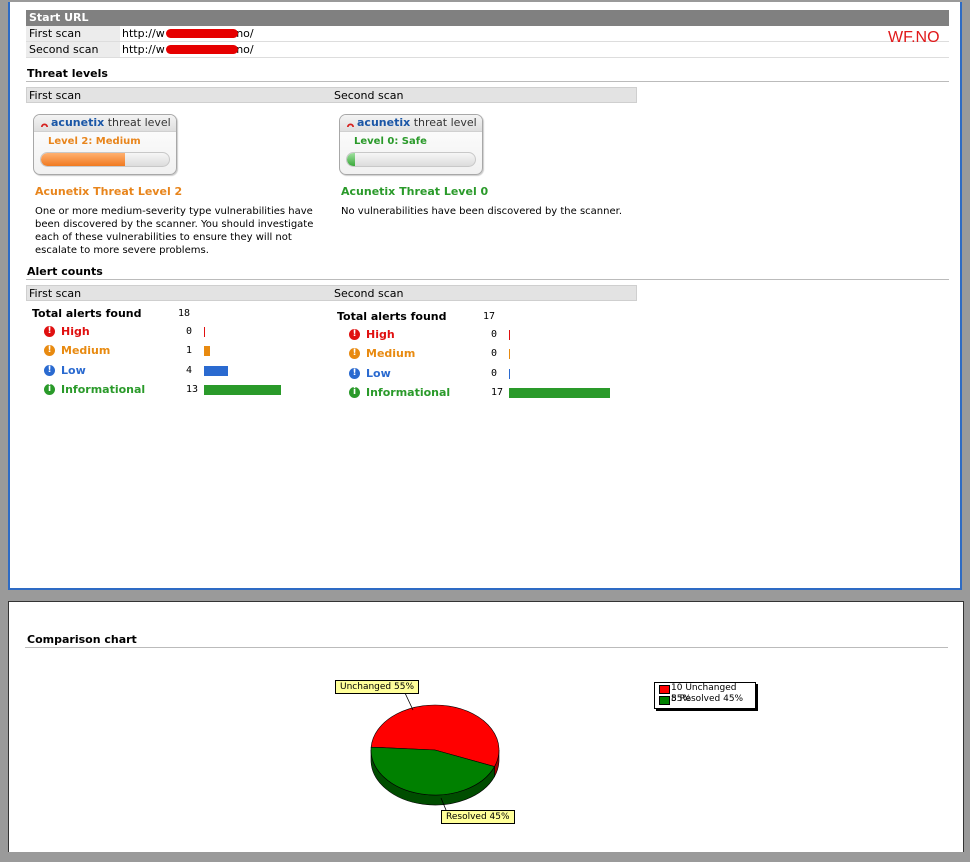 This screenshot has height=862, width=970. What do you see at coordinates (87, 313) in the screenshot?
I see `first-total-alerts-label: Total alerts found` at bounding box center [87, 313].